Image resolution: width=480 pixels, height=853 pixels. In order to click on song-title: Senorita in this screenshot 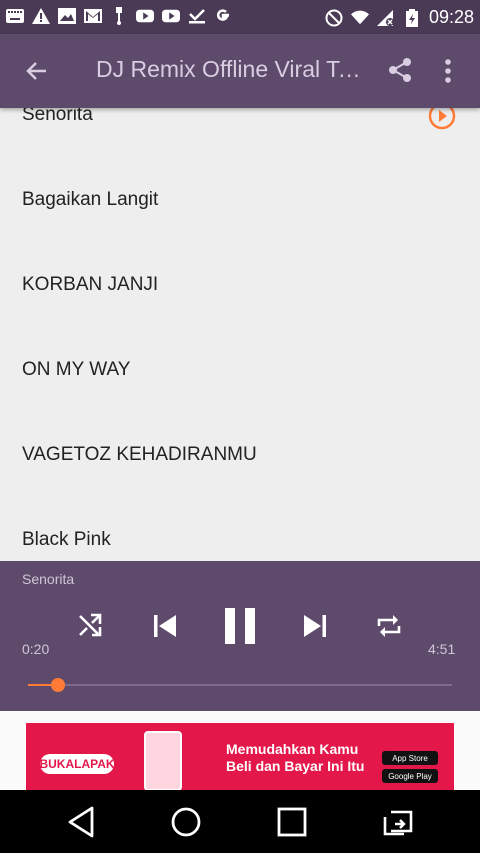, I will do `click(57, 116)`.